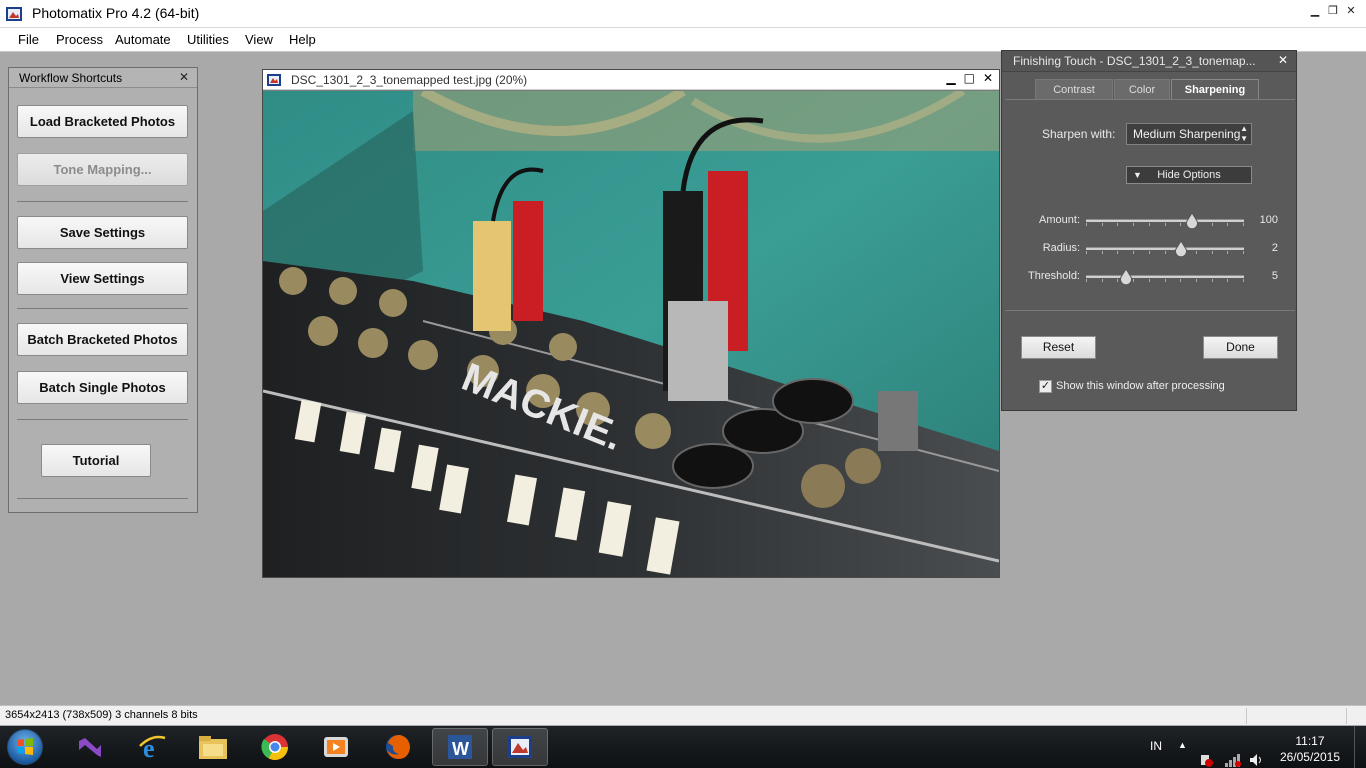 The width and height of the screenshot is (1366, 768). What do you see at coordinates (1240, 347) in the screenshot?
I see `done-button: Done` at bounding box center [1240, 347].